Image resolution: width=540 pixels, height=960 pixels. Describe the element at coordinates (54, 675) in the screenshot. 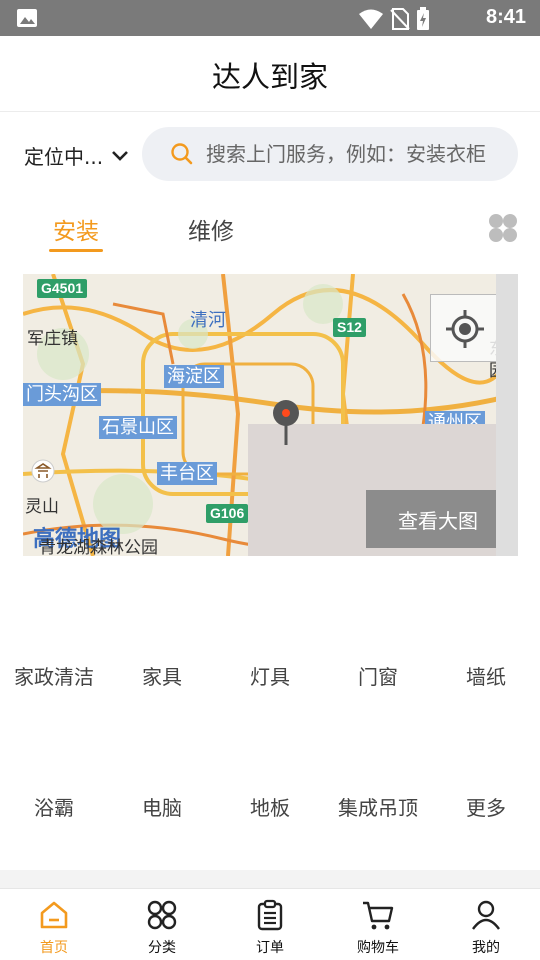

I see `category-housekeeping: 家政清洁` at that location.